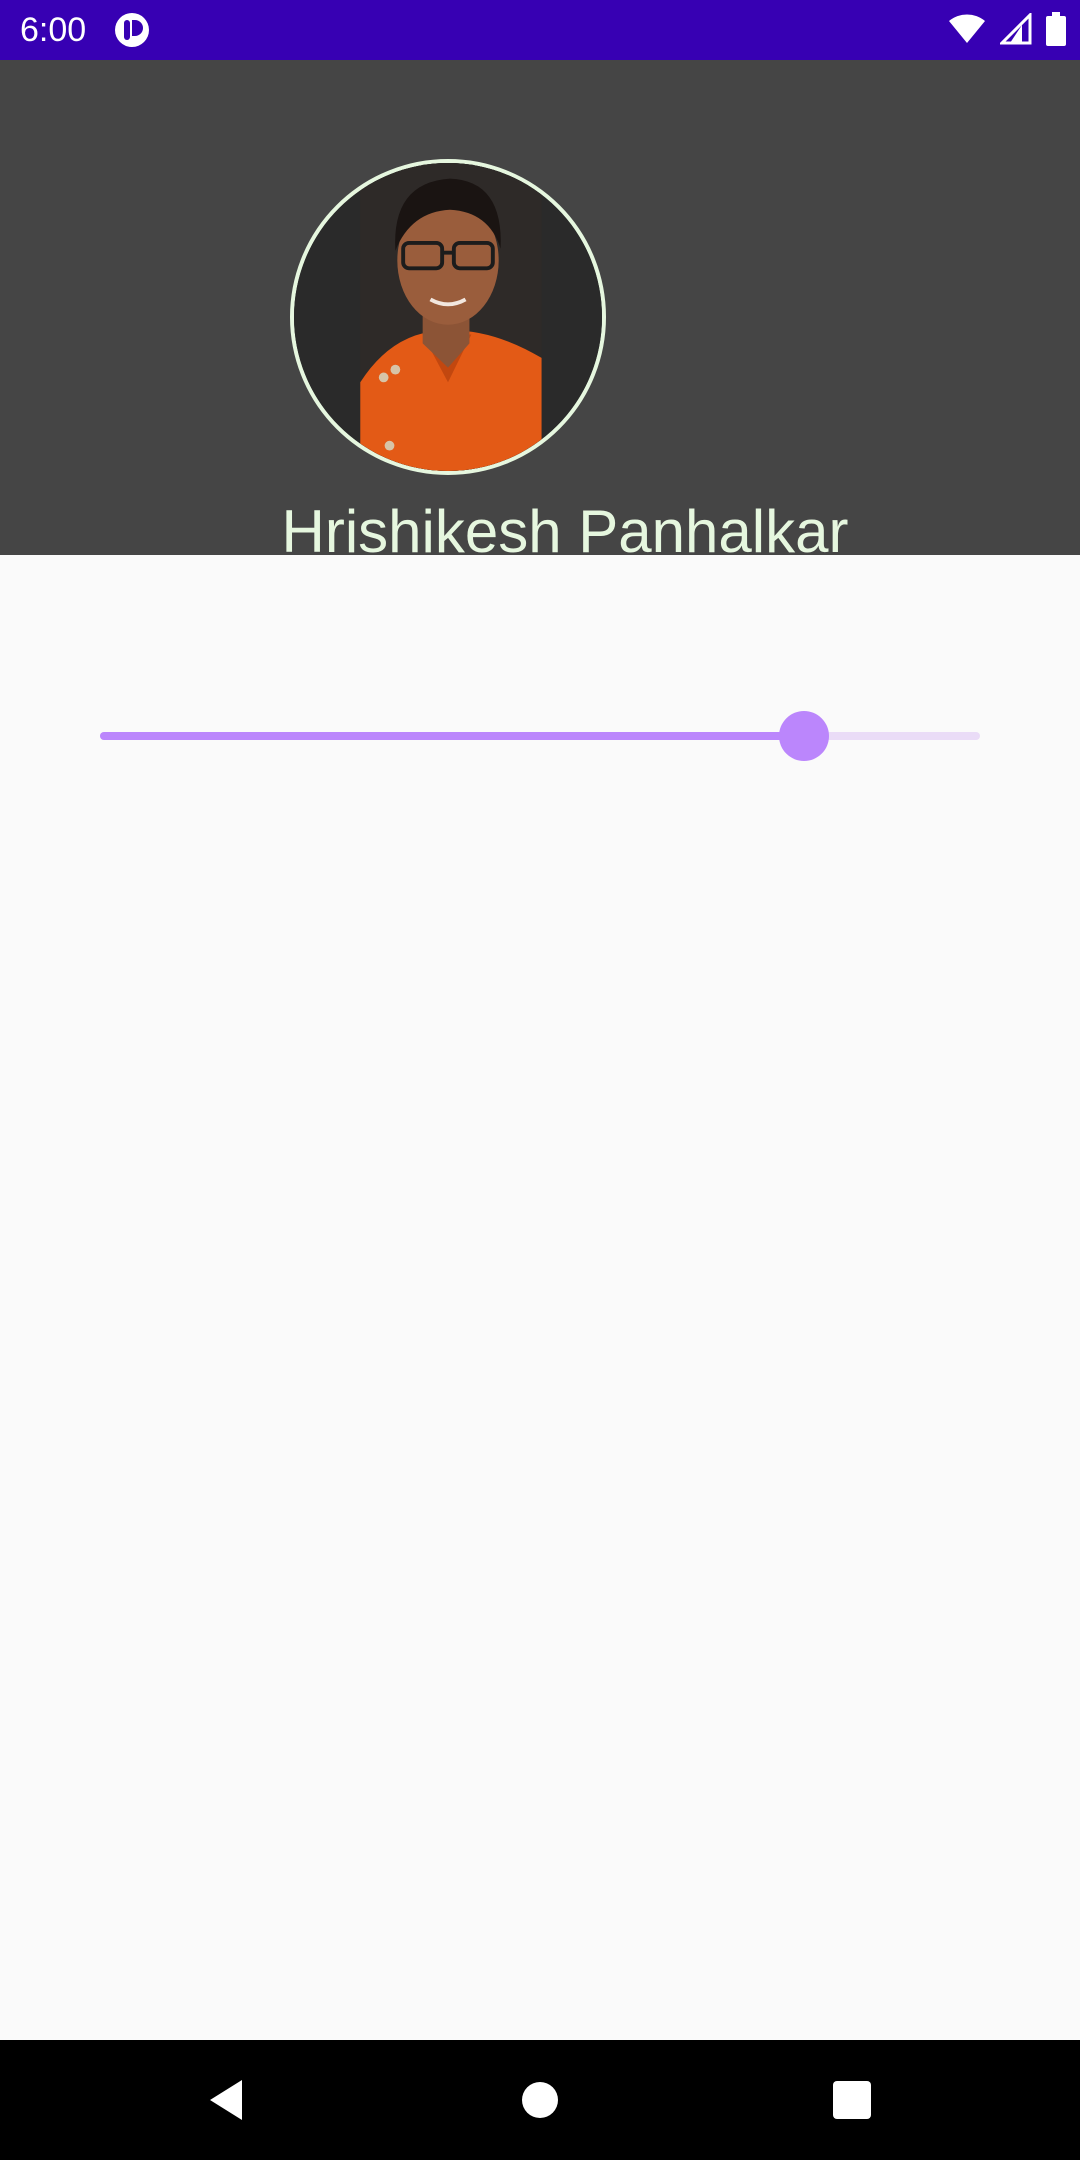  Describe the element at coordinates (565, 531) in the screenshot. I see `profile-name: Hrishikesh Panhalkar` at that location.